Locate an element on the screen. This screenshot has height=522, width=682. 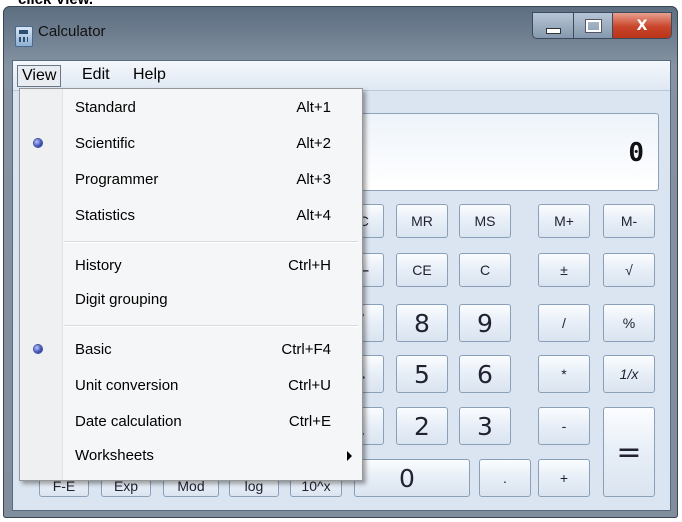
menu-item-shortcut: Alt+1 is located at coordinates (313, 107).